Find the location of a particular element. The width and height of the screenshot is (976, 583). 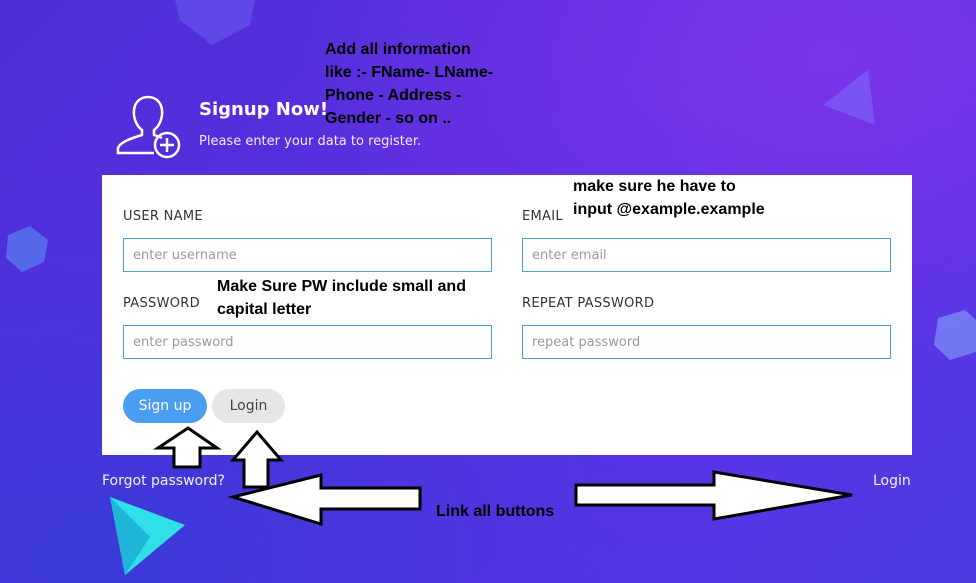

bg-prism-right is located at coordinates (849, 97).